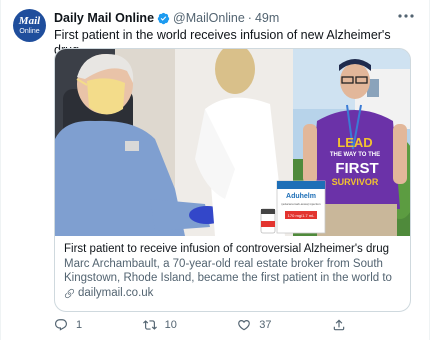 The width and height of the screenshot is (430, 340). What do you see at coordinates (254, 325) in the screenshot?
I see `like-button: 37` at bounding box center [254, 325].